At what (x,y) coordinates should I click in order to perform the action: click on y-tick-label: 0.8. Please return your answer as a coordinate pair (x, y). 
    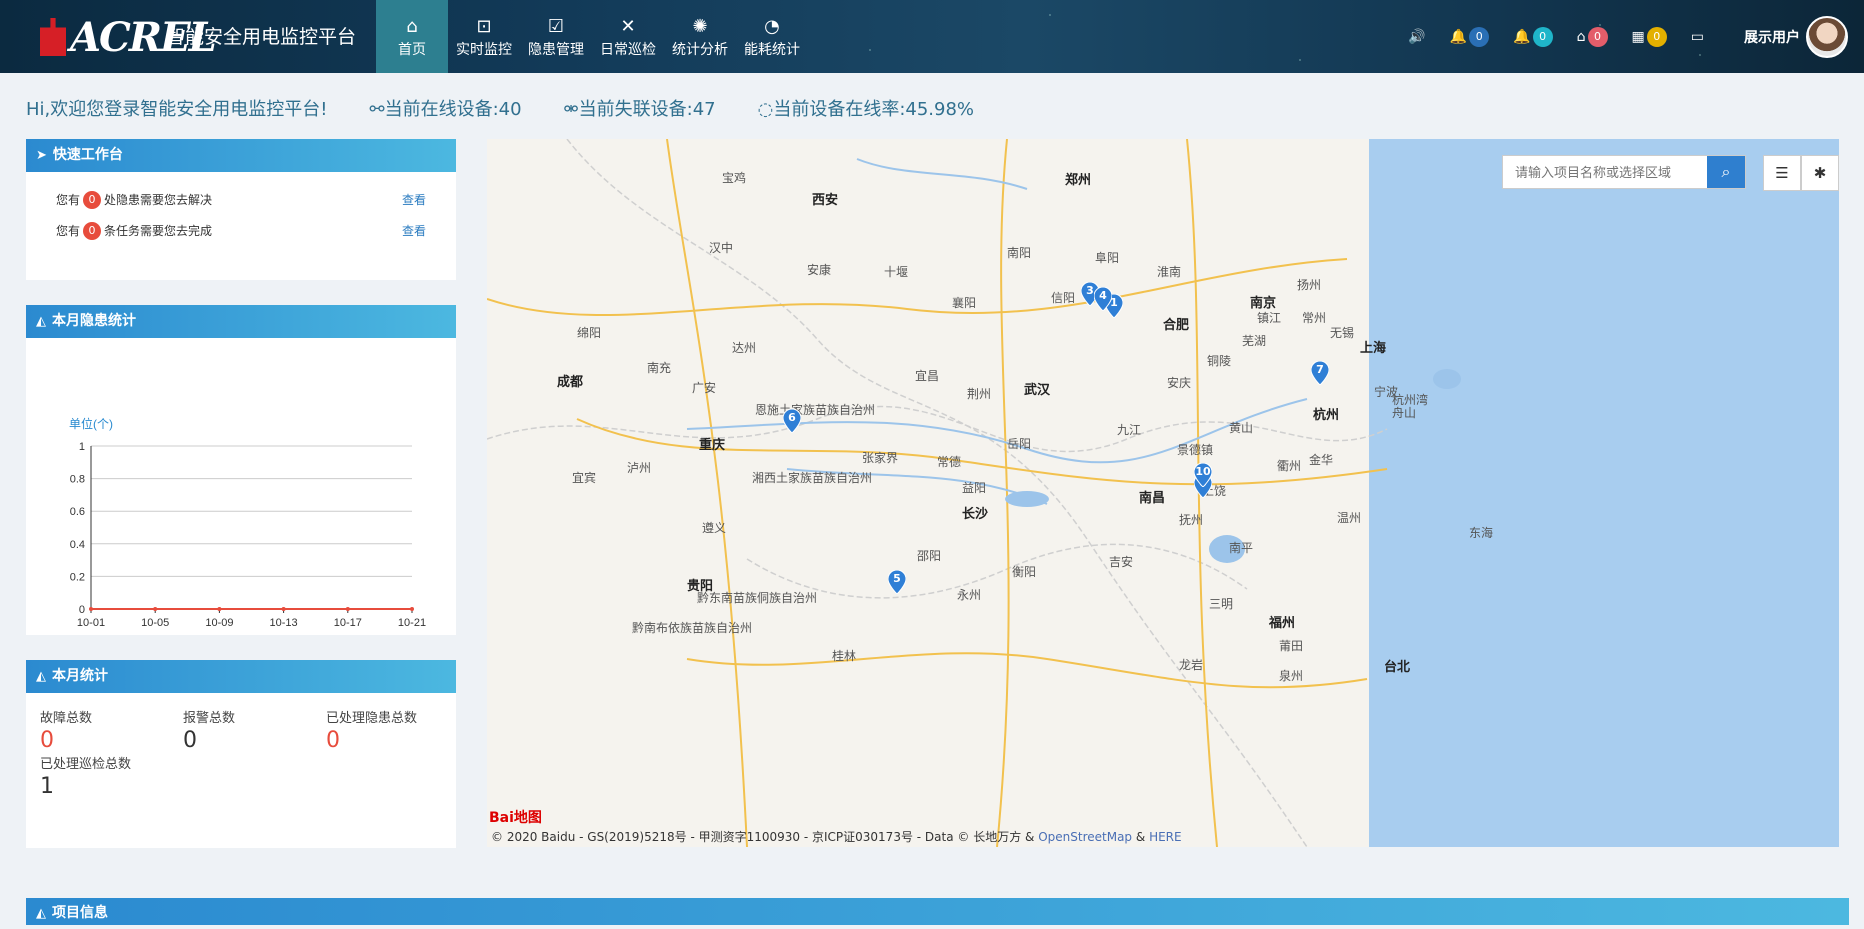
    Looking at the image, I should click on (77, 480).